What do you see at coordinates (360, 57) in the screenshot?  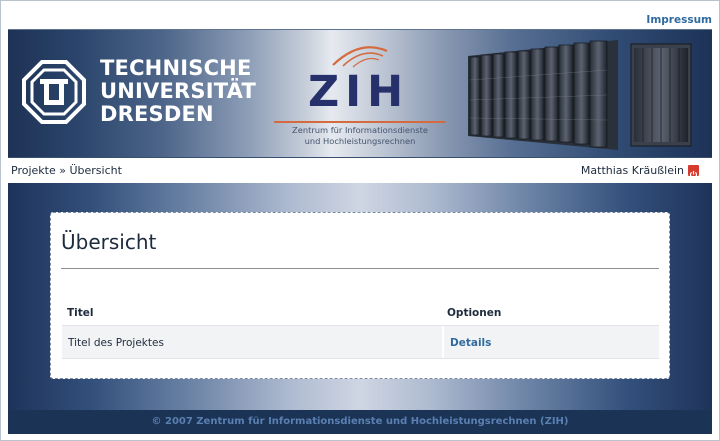 I see `signal-arcs-icon` at bounding box center [360, 57].